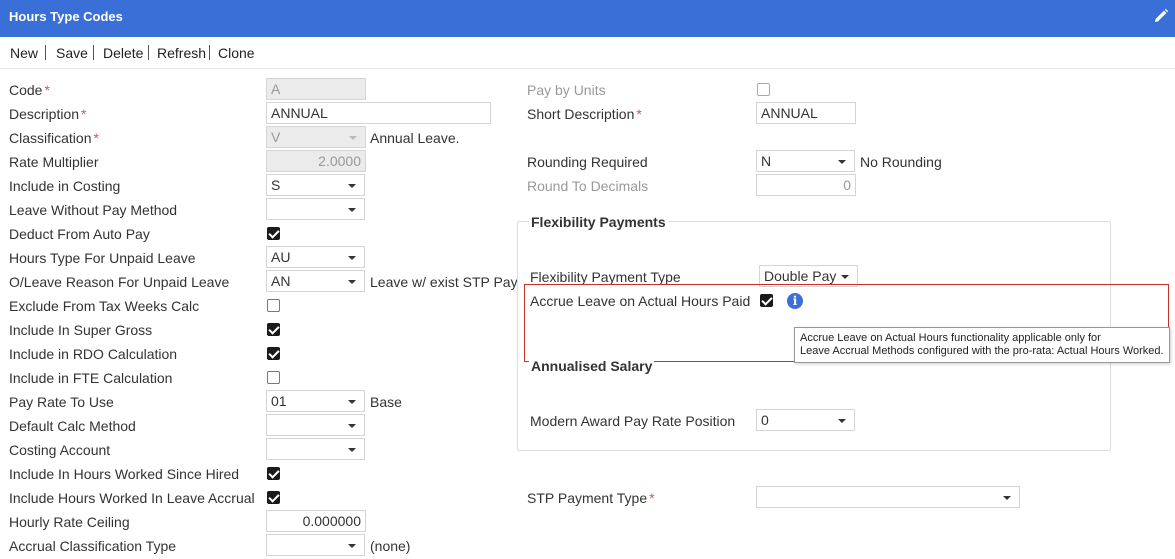  I want to click on deduct-from-auto-pay-checkbox, so click(273, 233).